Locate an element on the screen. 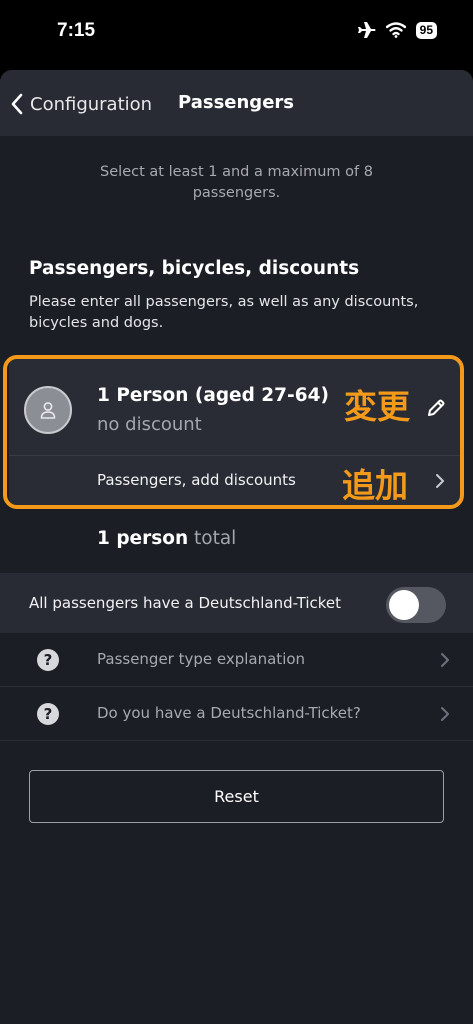 The height and width of the screenshot is (1024, 473). annotation-change: 変更 is located at coordinates (377, 406).